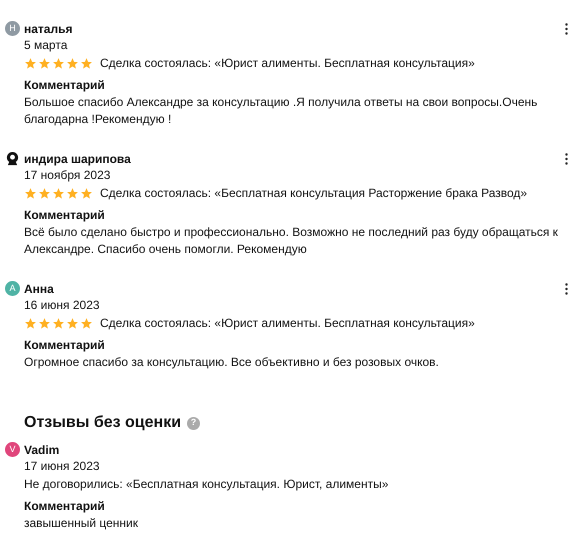  What do you see at coordinates (231, 362) in the screenshot?
I see `comment-text: Огромное спасибо за консультацию. Все объективно и без розовых очков.` at bounding box center [231, 362].